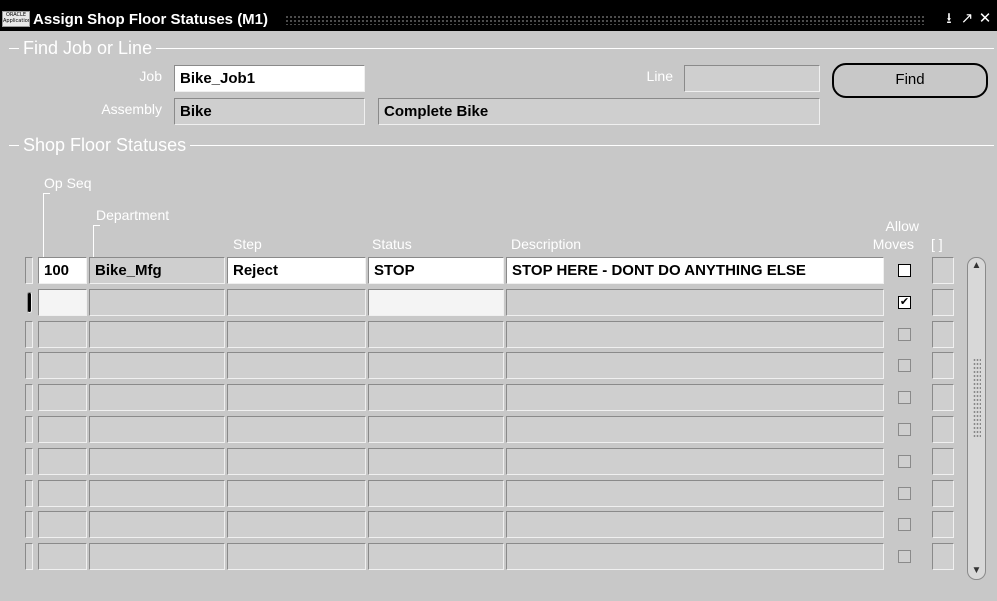  What do you see at coordinates (16, 19) in the screenshot?
I see `oracle-app-icon: ORACLE Applications` at bounding box center [16, 19].